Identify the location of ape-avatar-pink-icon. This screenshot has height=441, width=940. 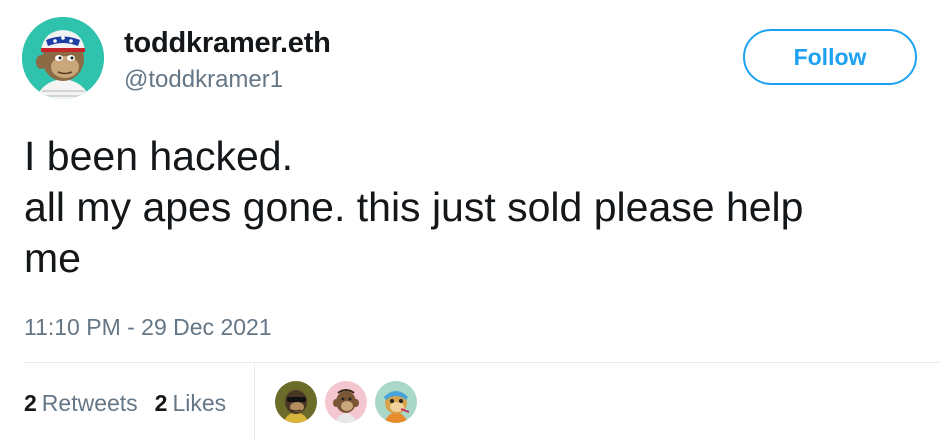
(346, 402).